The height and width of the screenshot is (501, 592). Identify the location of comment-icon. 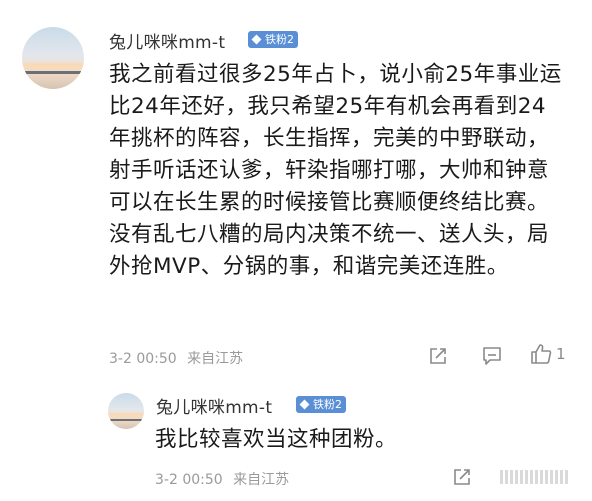
(492, 356).